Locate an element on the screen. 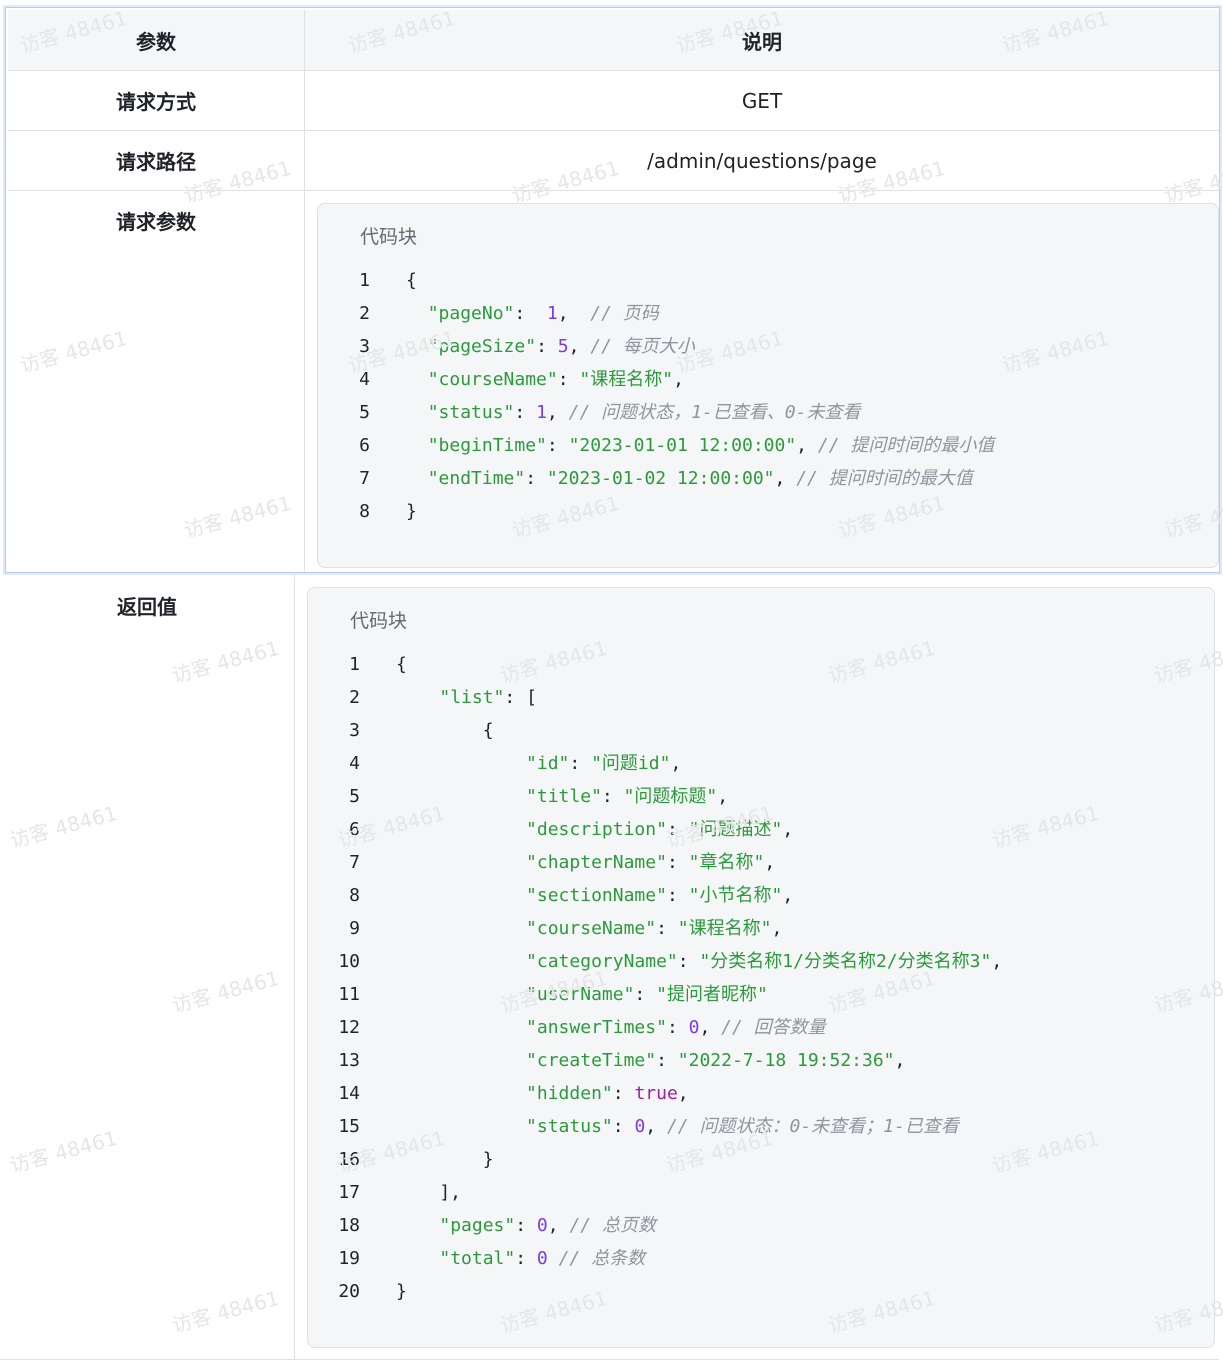  line-number: 13 is located at coordinates (349, 1060).